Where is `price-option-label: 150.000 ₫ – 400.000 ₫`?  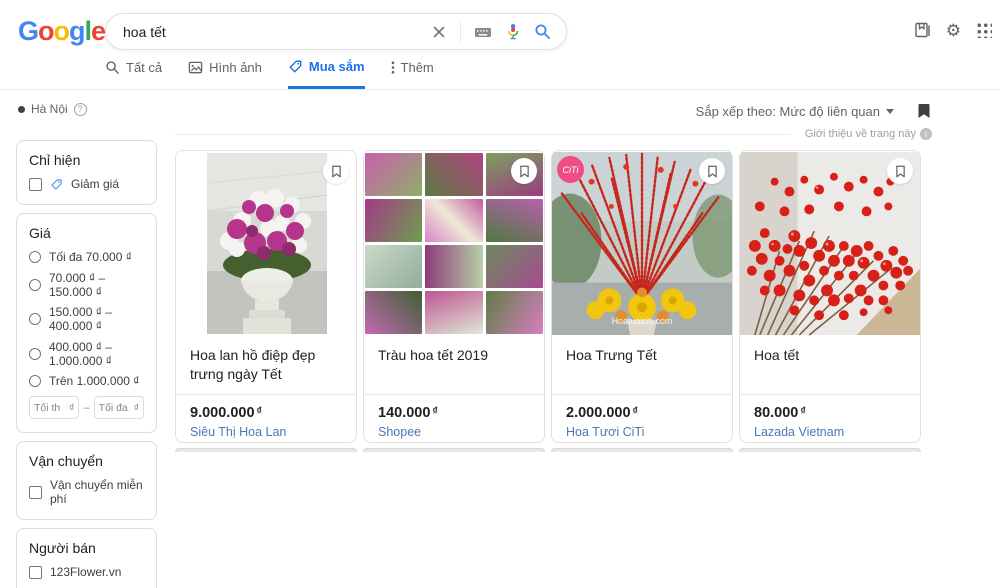 price-option-label: 150.000 ₫ – 400.000 ₫ is located at coordinates (80, 319).